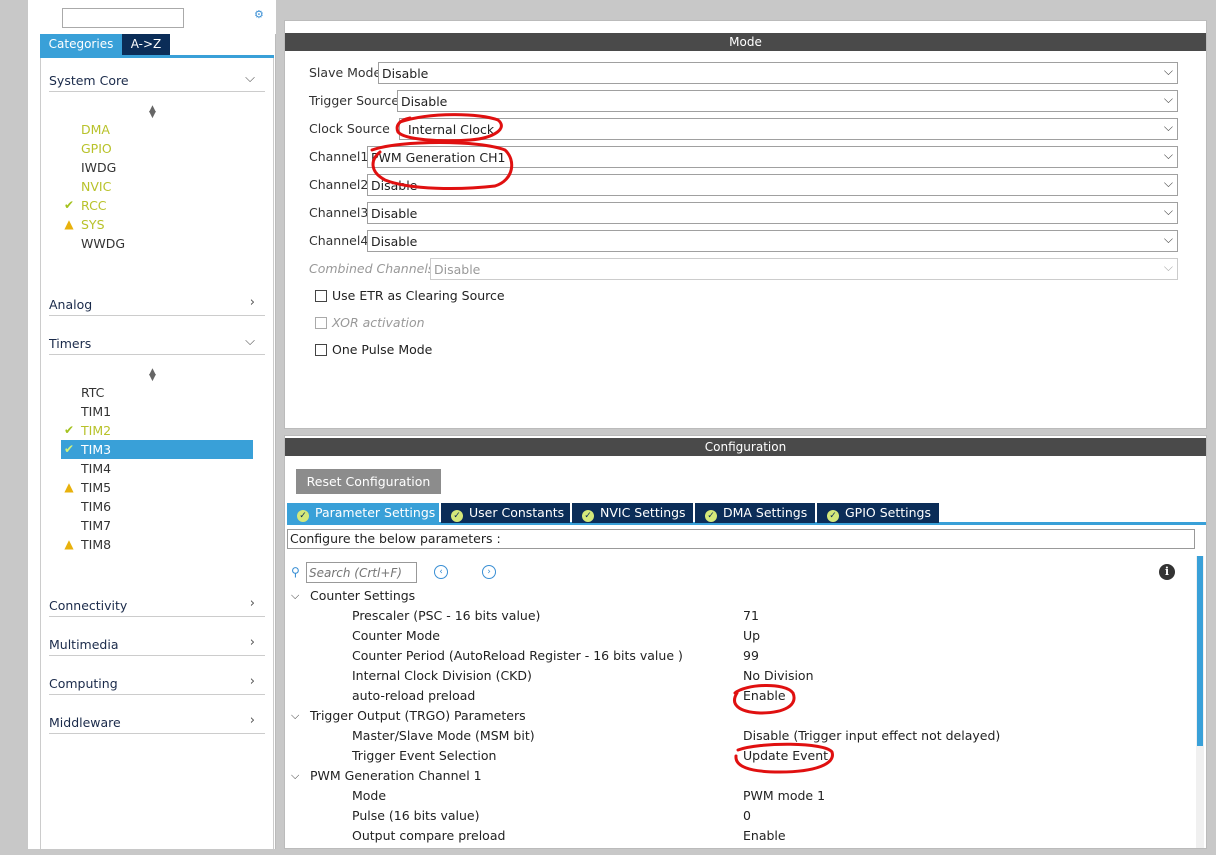 The image size is (1216, 855). I want to click on param-value: Update Event, so click(785, 756).